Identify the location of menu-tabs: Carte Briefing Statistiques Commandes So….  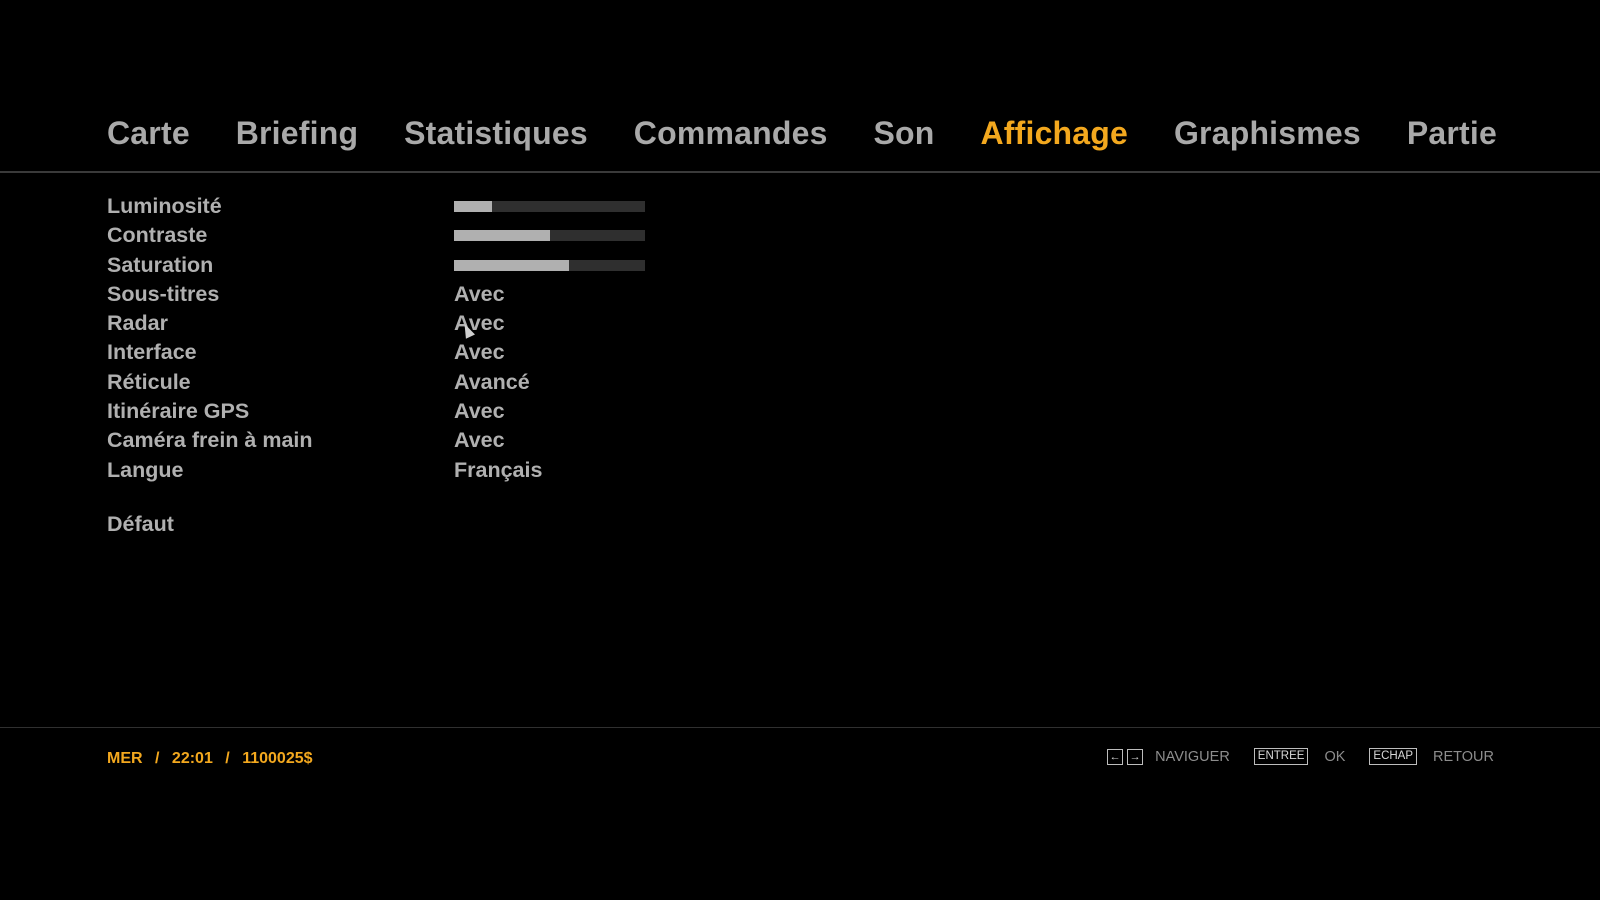
(802, 133).